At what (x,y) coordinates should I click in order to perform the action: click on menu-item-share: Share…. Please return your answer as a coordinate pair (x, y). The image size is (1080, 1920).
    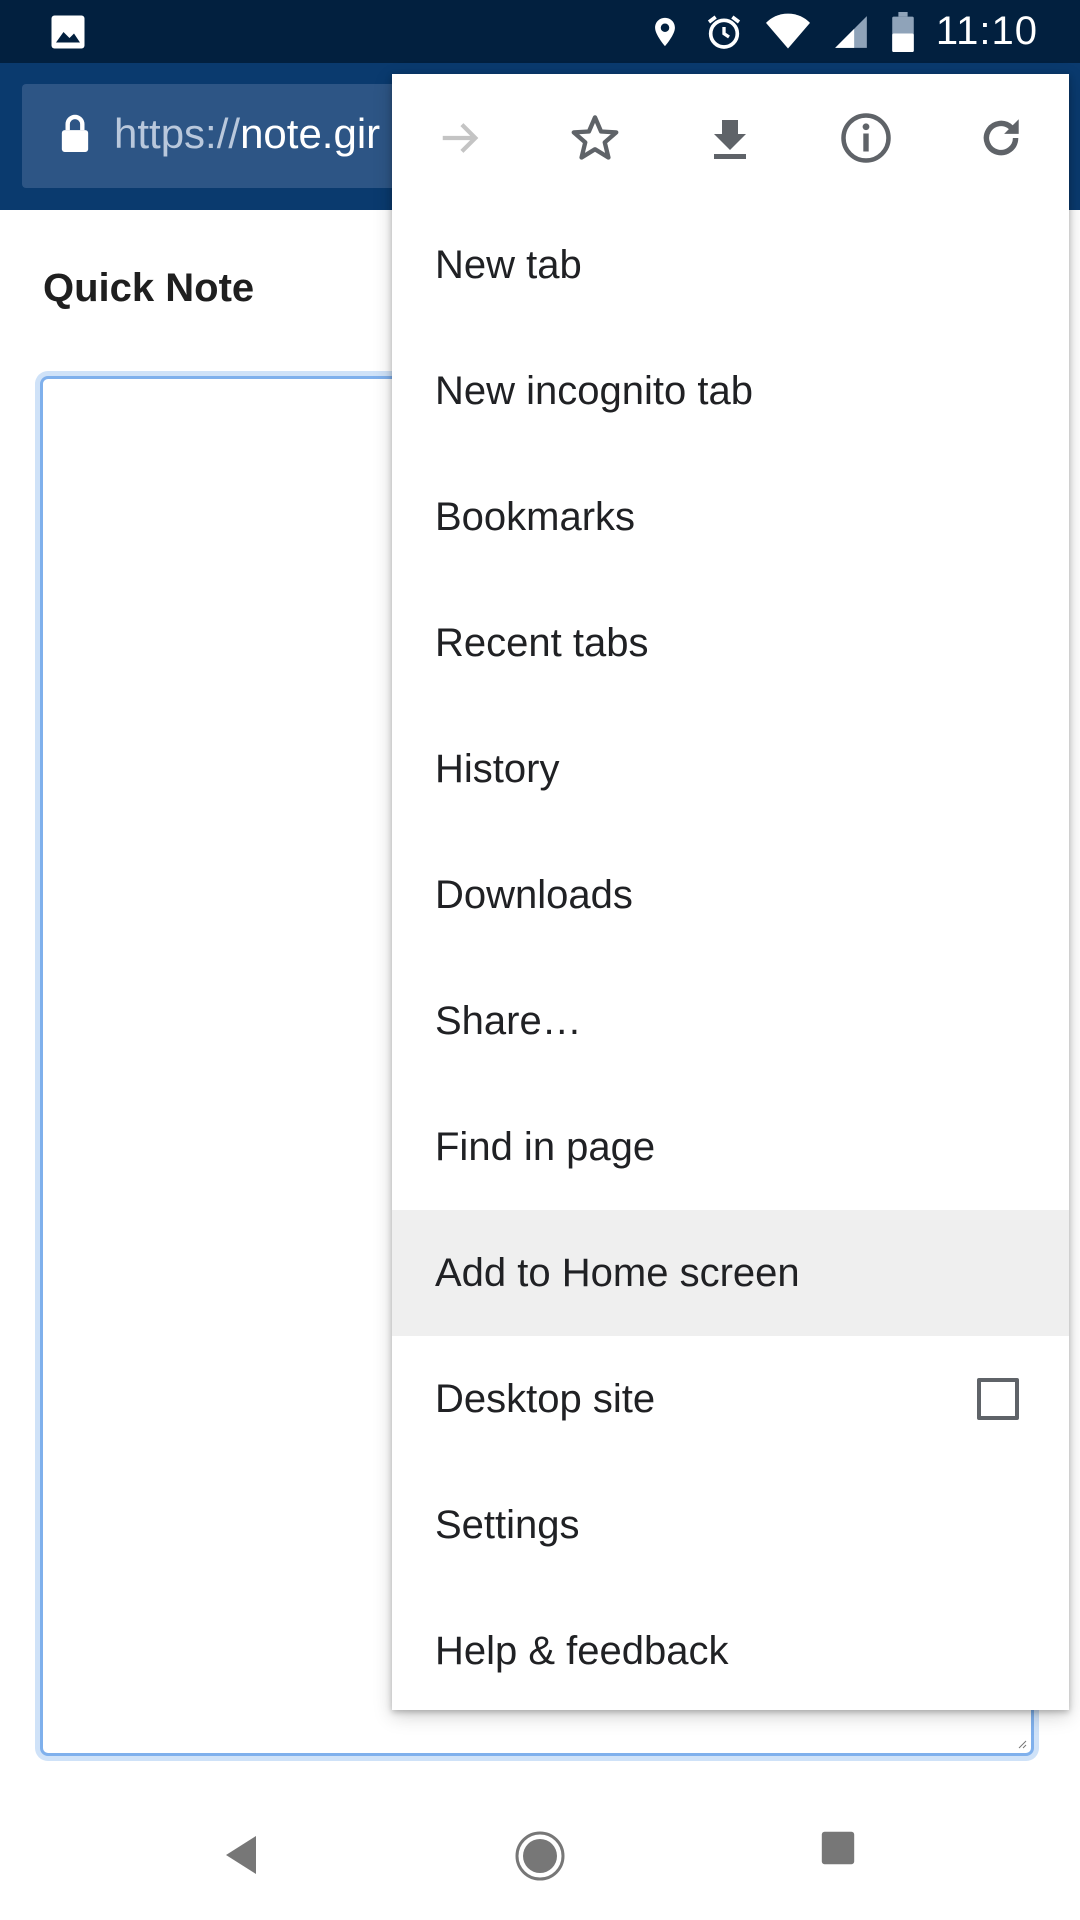
    Looking at the image, I should click on (730, 1021).